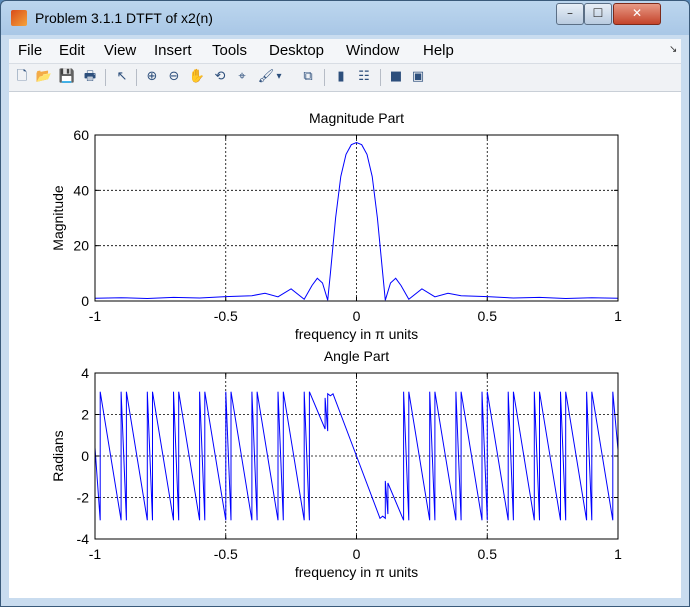 The width and height of the screenshot is (690, 607). I want to click on magnitude-y-tick-label: 40, so click(81, 190).